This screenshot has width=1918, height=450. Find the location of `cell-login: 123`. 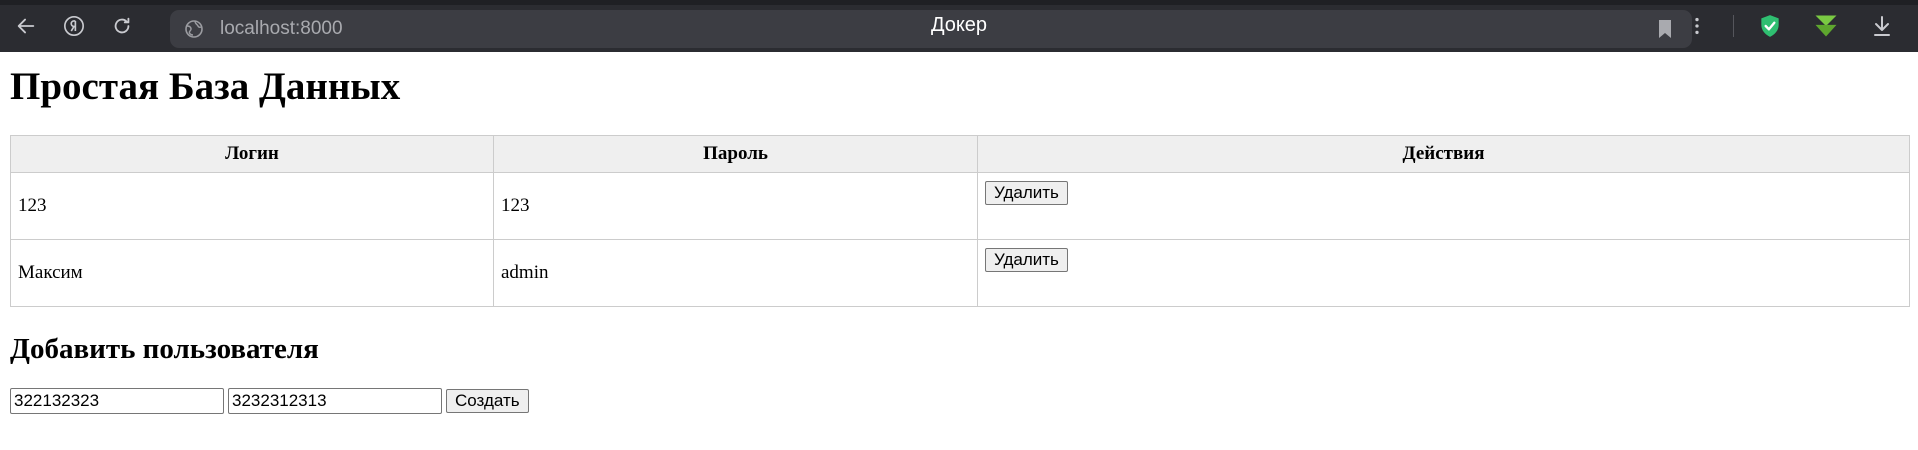

cell-login: 123 is located at coordinates (252, 206).